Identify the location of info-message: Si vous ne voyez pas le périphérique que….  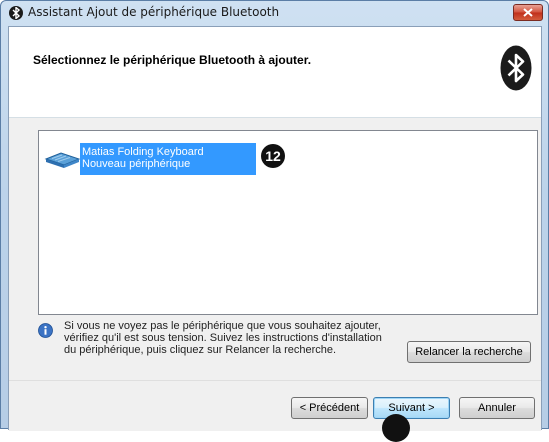
(239, 338).